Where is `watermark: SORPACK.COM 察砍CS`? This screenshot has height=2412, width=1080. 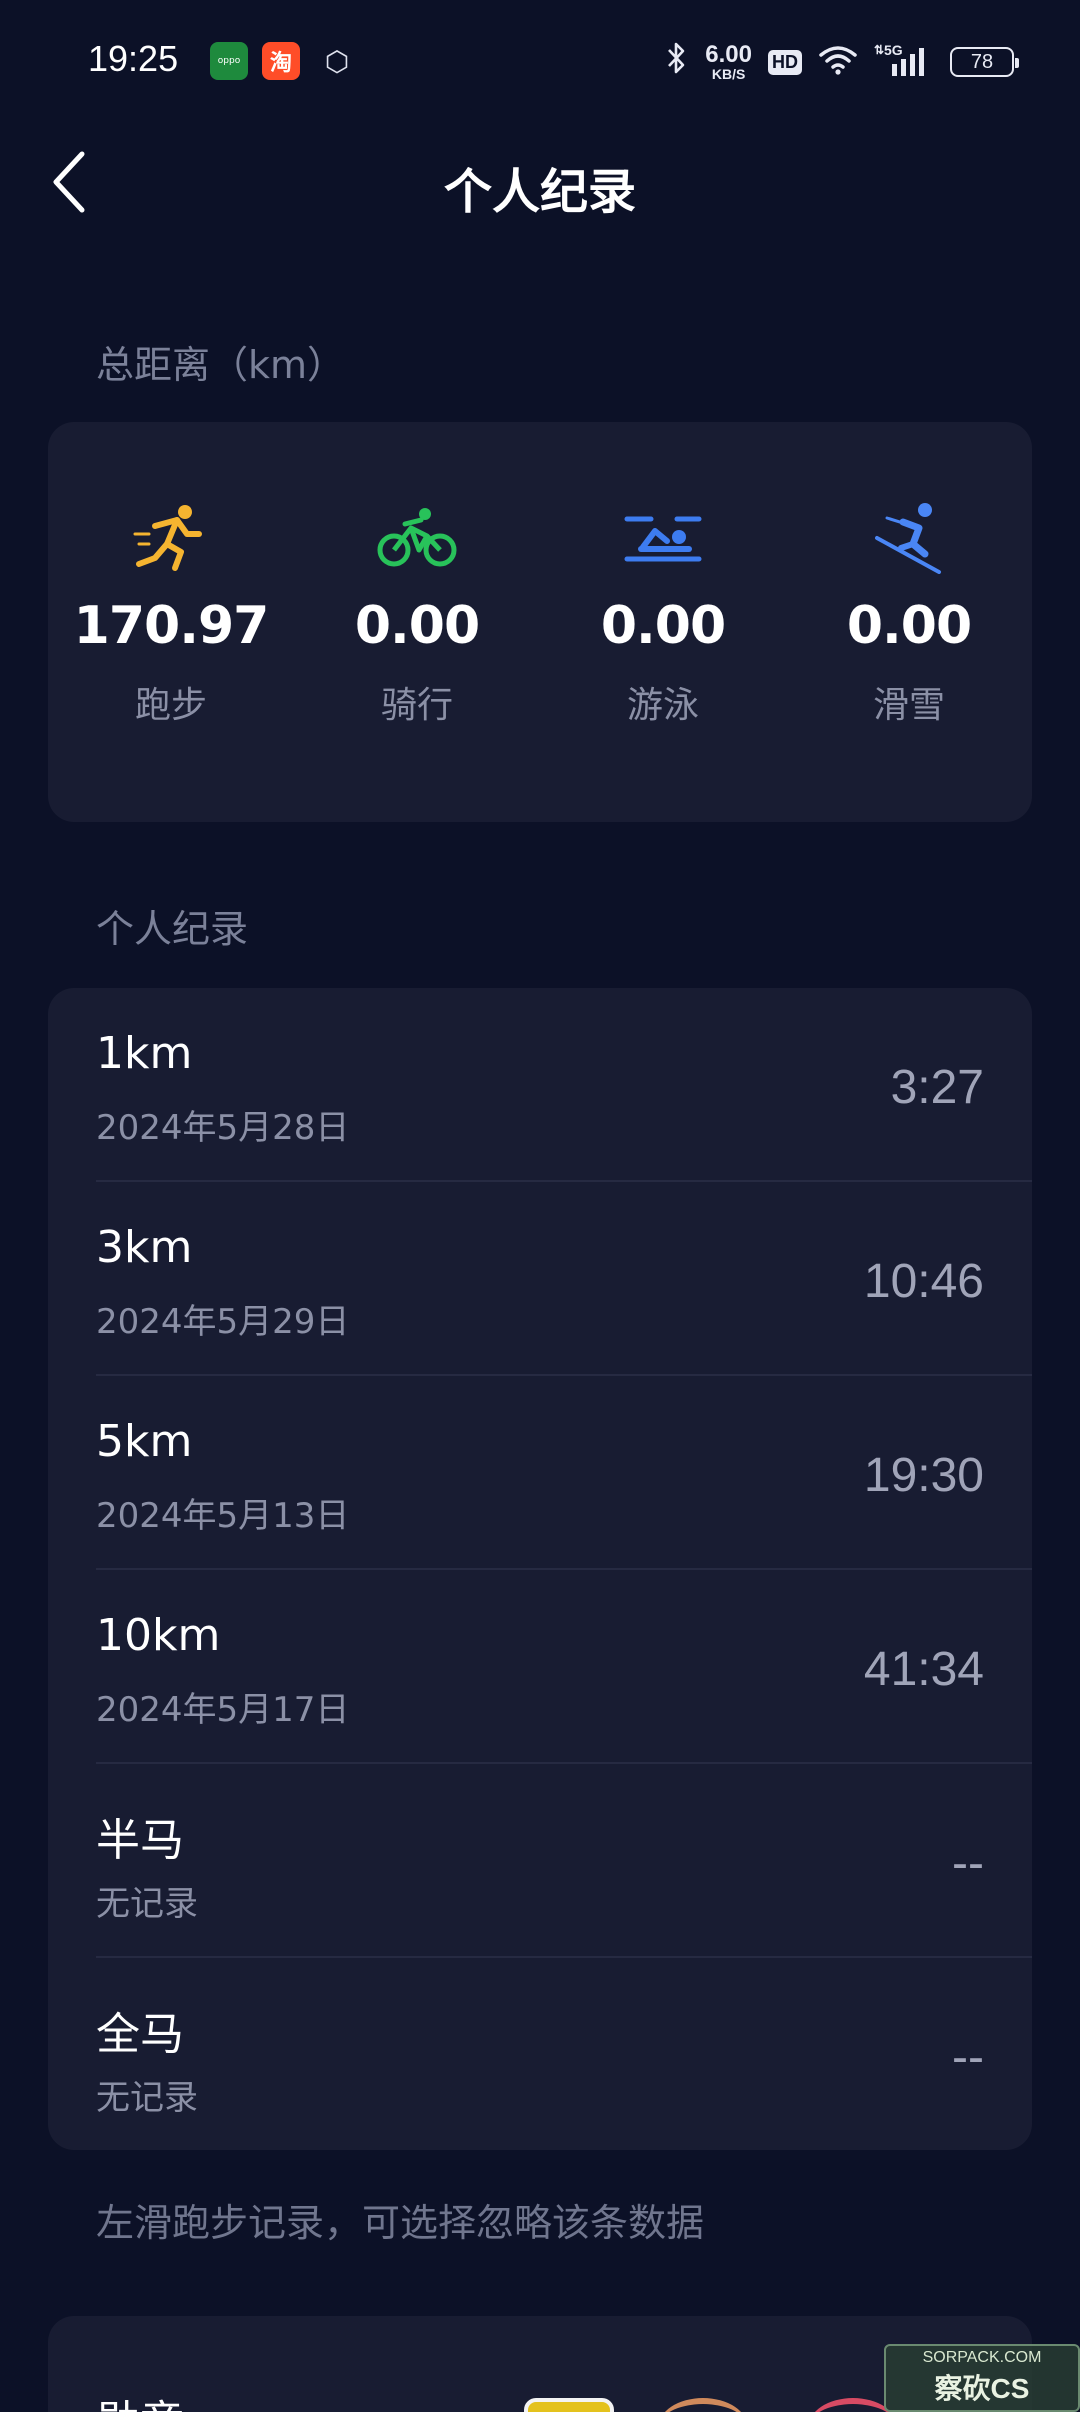 watermark: SORPACK.COM 察砍CS is located at coordinates (982, 2378).